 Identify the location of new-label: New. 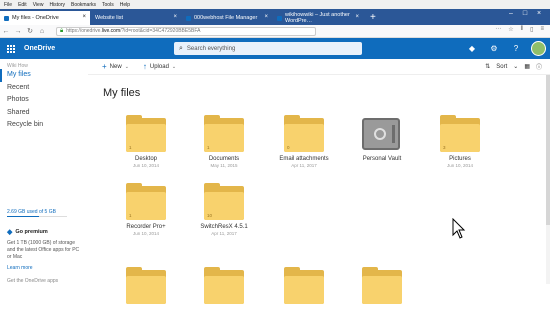
(115, 66).